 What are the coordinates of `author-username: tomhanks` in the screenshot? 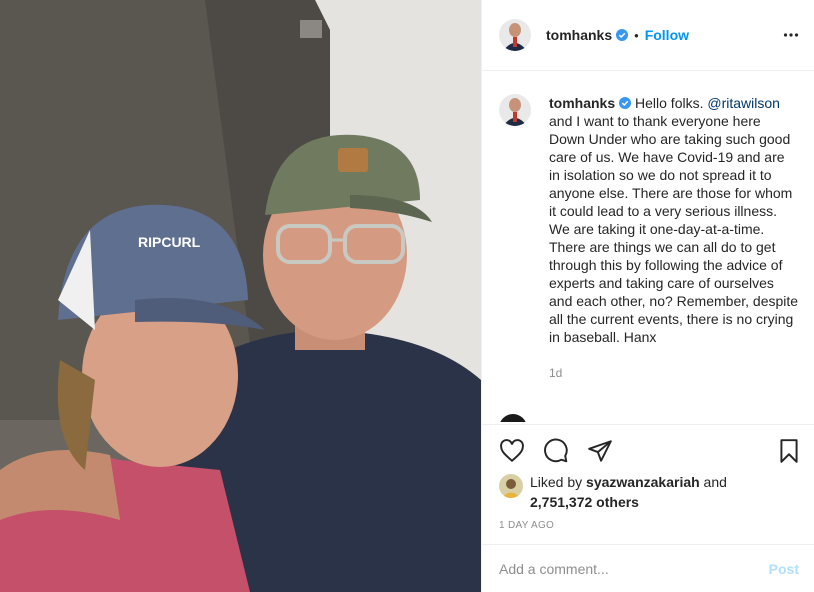 It's located at (579, 35).